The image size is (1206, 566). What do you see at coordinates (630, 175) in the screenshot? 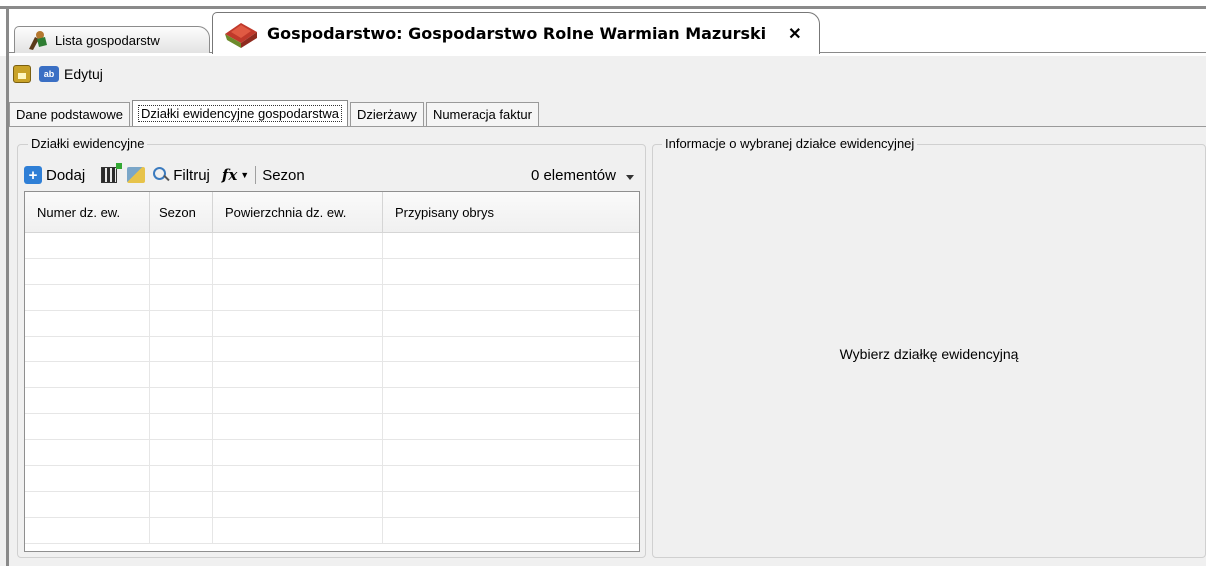
I see `toolbar-overflow-icon` at bounding box center [630, 175].